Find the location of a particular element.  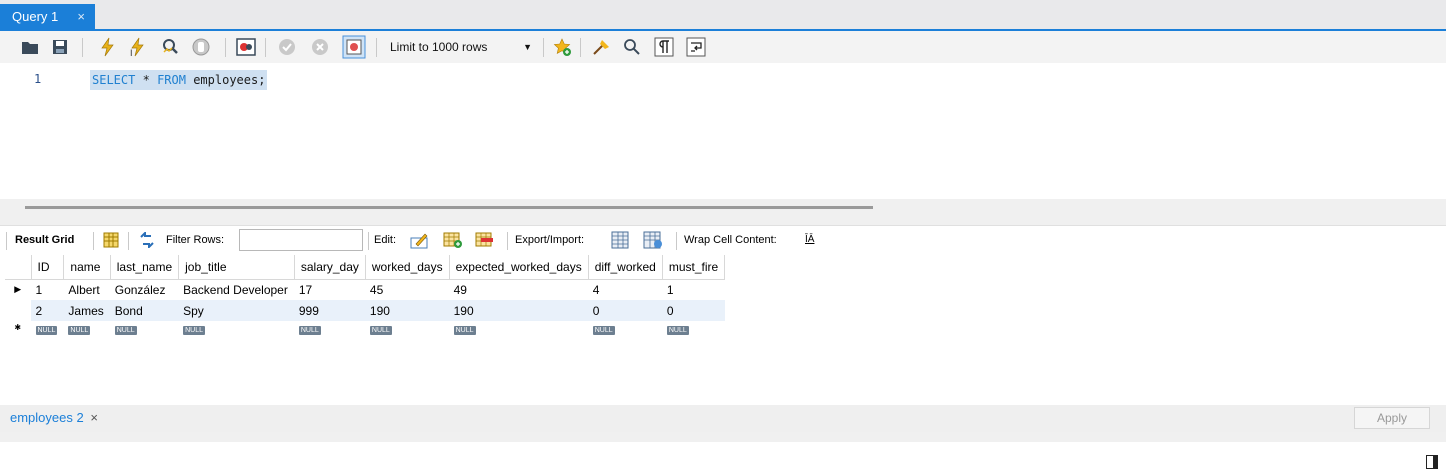

sql-star: * is located at coordinates (146, 80).